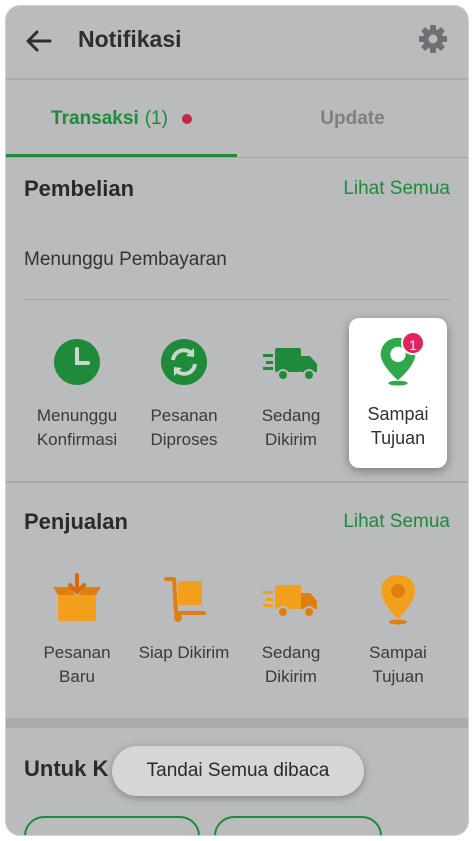 This screenshot has height=841, width=474. I want to click on status-label: Menunggu Konfirmasi, so click(77, 427).